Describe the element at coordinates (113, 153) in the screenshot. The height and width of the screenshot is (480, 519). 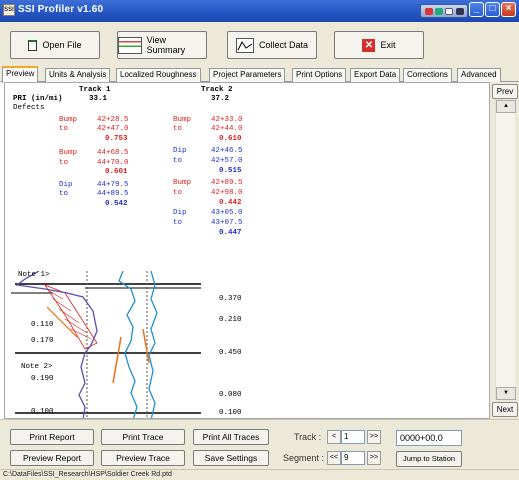
I see `t1-defect-2-from: 44+68.5` at that location.